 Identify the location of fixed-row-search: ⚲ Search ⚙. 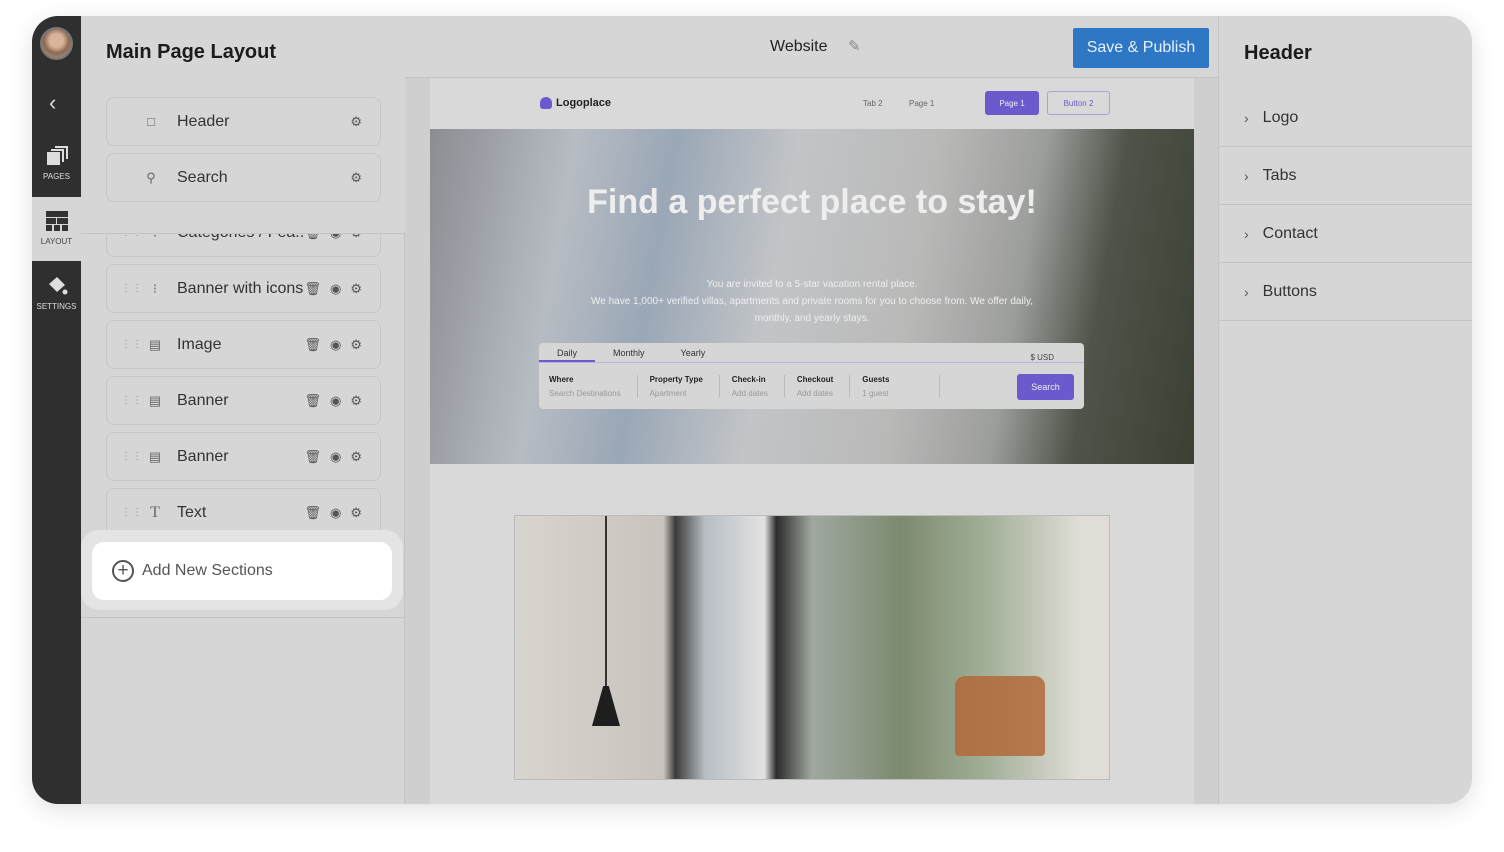
(243, 177).